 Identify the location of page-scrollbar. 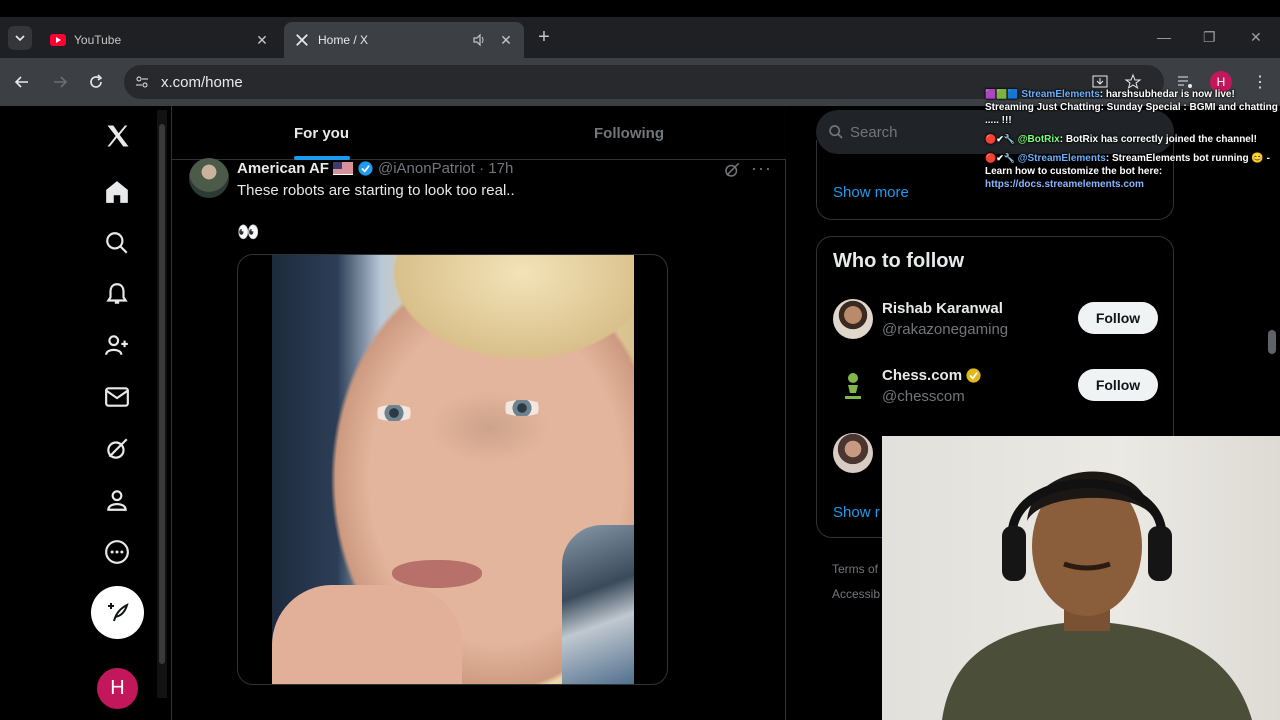
(162, 404).